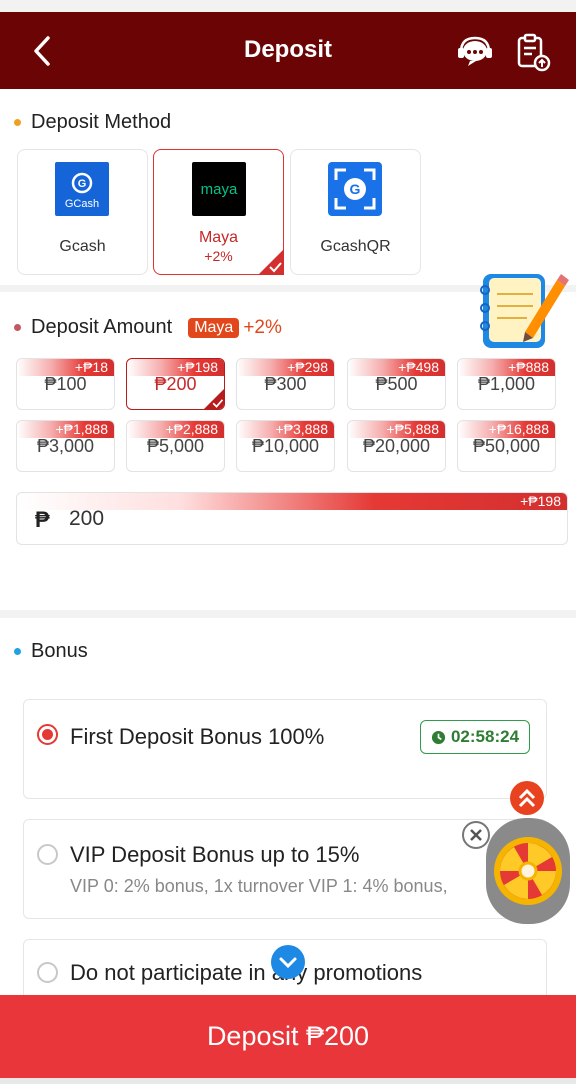 The image size is (576, 1084). I want to click on amount-value: ₱20,000, so click(396, 446).